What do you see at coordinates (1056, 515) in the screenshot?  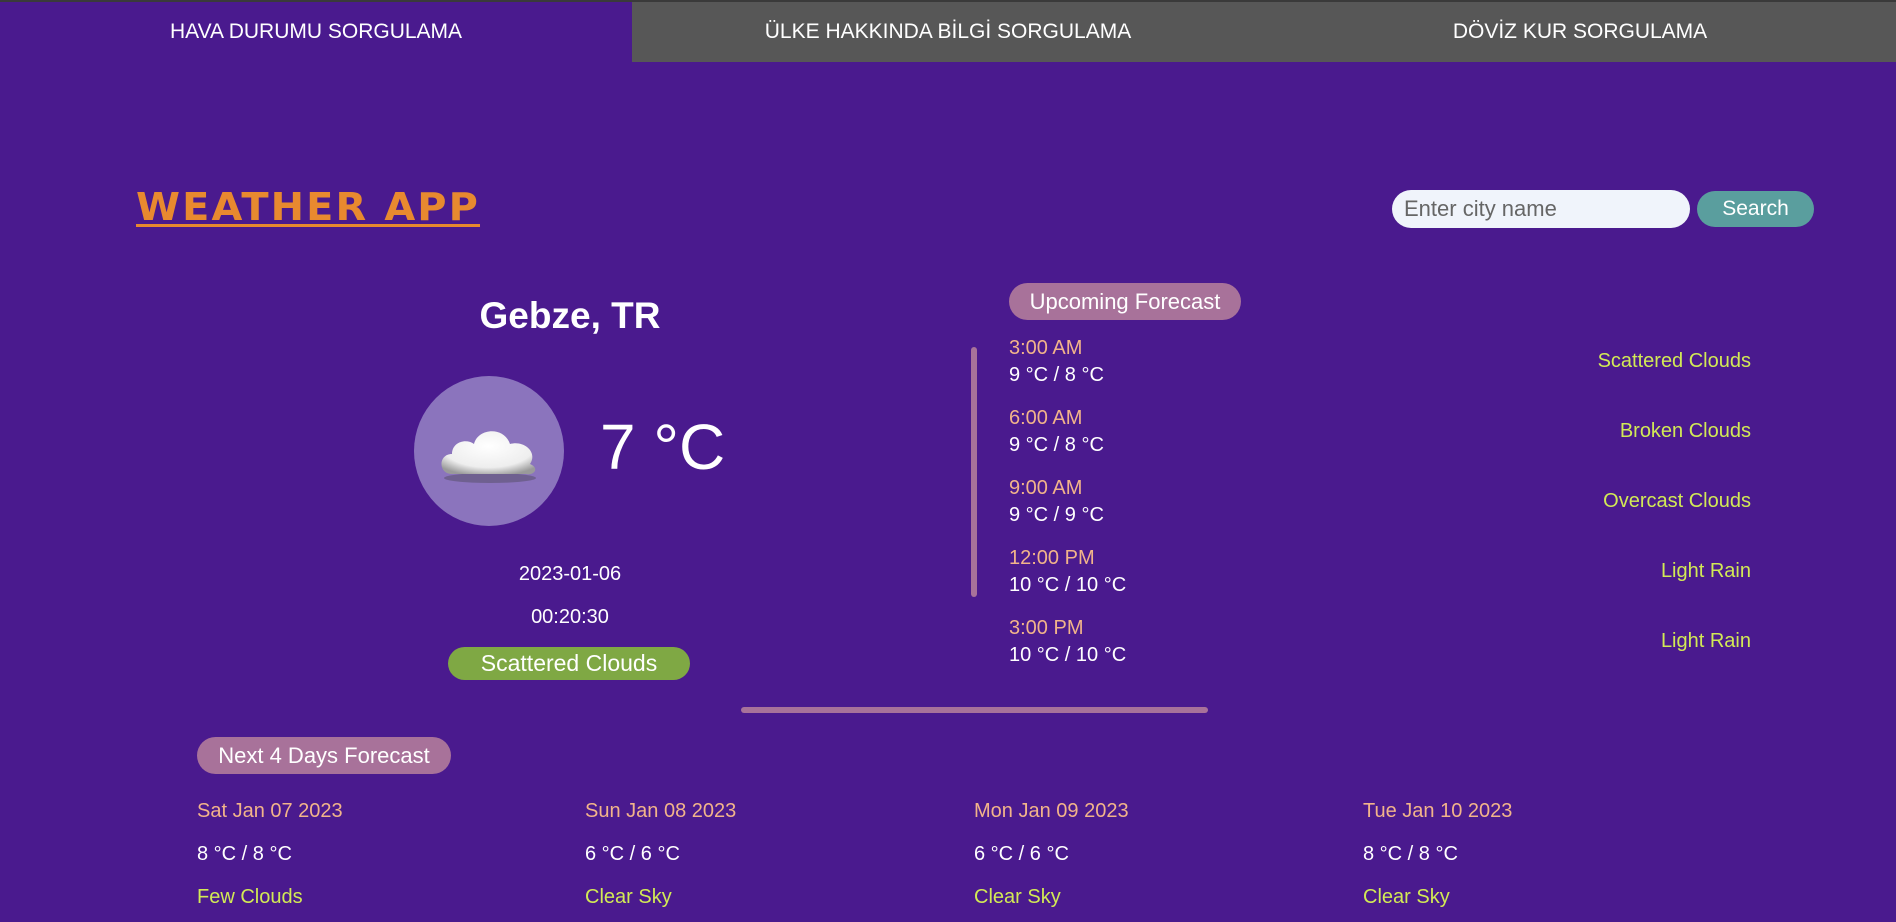 I see `forecast-temperature: 9 °C / 9 °C` at bounding box center [1056, 515].